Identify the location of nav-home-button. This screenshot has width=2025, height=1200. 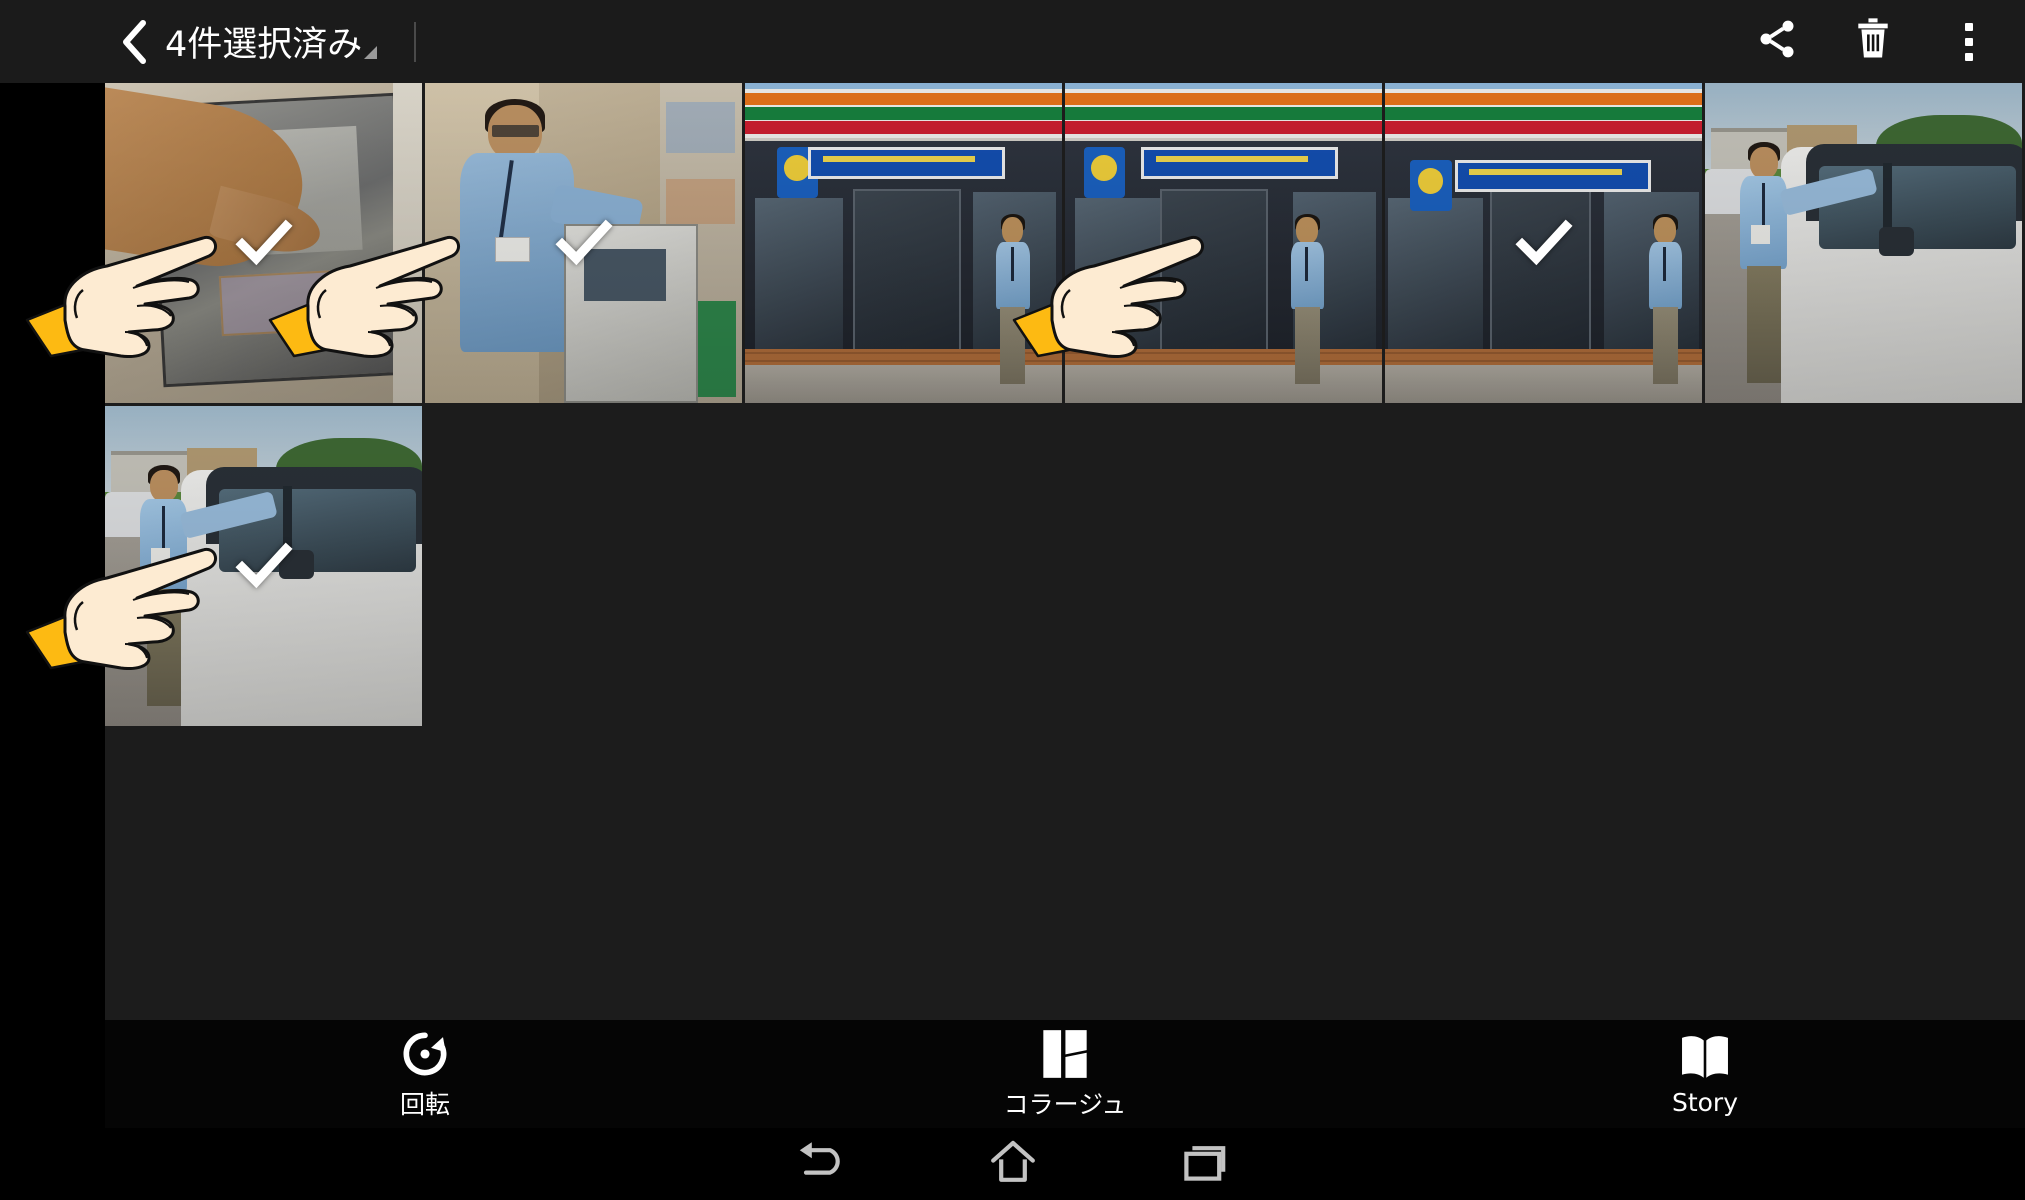
(1013, 1164).